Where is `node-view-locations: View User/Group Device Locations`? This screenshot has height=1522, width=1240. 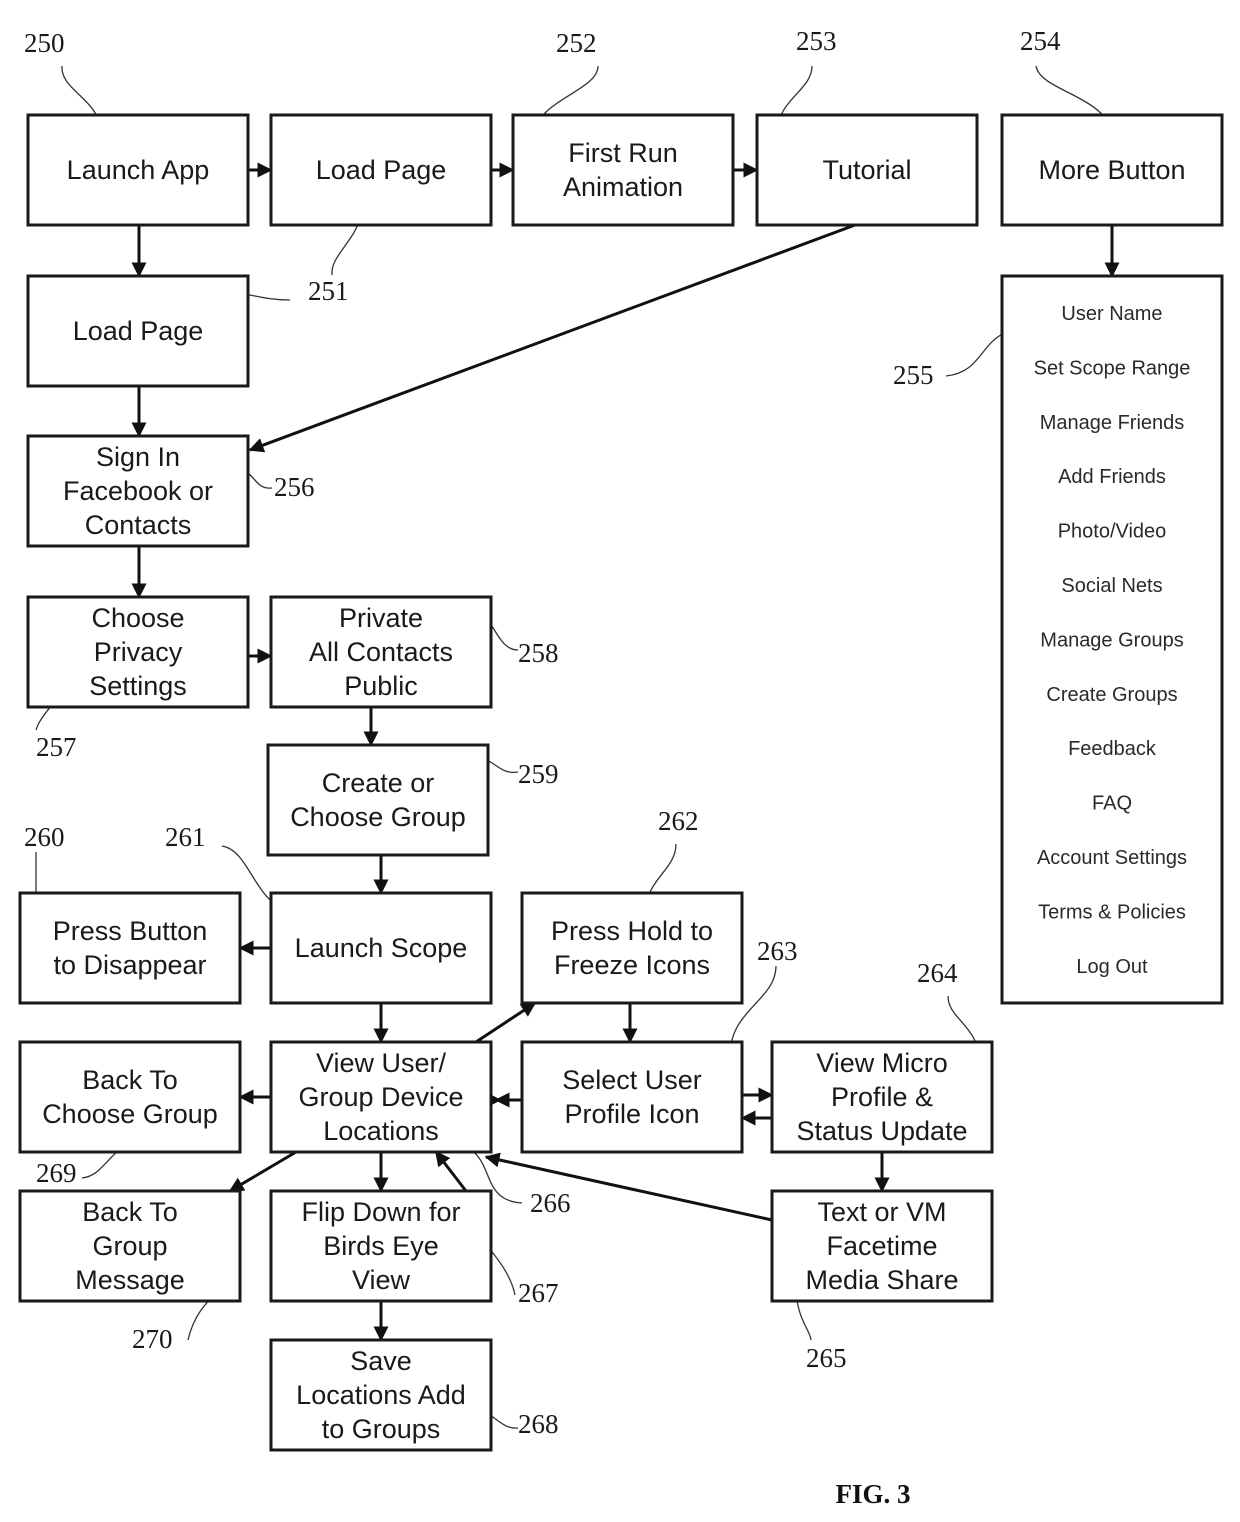
node-view-locations: View User/Group Device Locations is located at coordinates (381, 1097).